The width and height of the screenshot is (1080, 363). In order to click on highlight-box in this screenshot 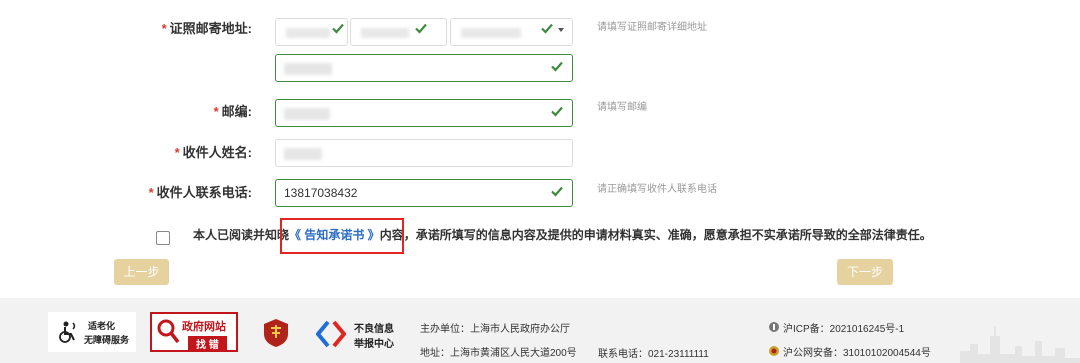, I will do `click(342, 236)`.